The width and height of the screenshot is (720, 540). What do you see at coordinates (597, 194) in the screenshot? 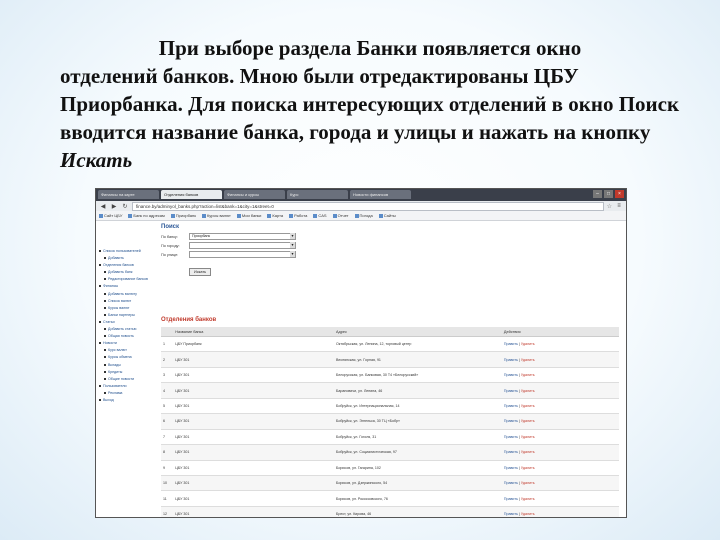
I see `minimize-icon: –` at bounding box center [597, 194].